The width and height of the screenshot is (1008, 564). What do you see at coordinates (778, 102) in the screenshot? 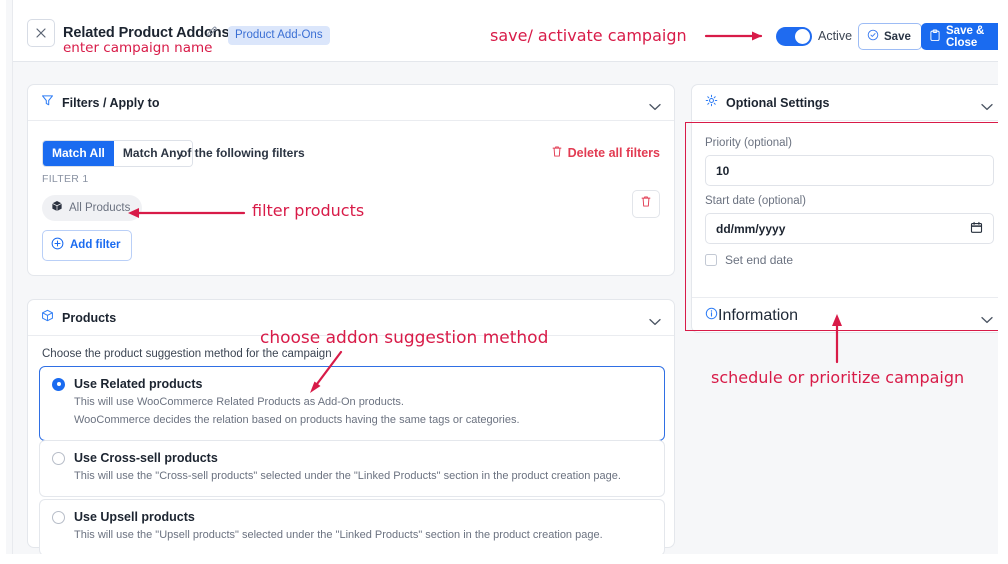
I see `optional-settings-title: Optional Settings` at bounding box center [778, 102].